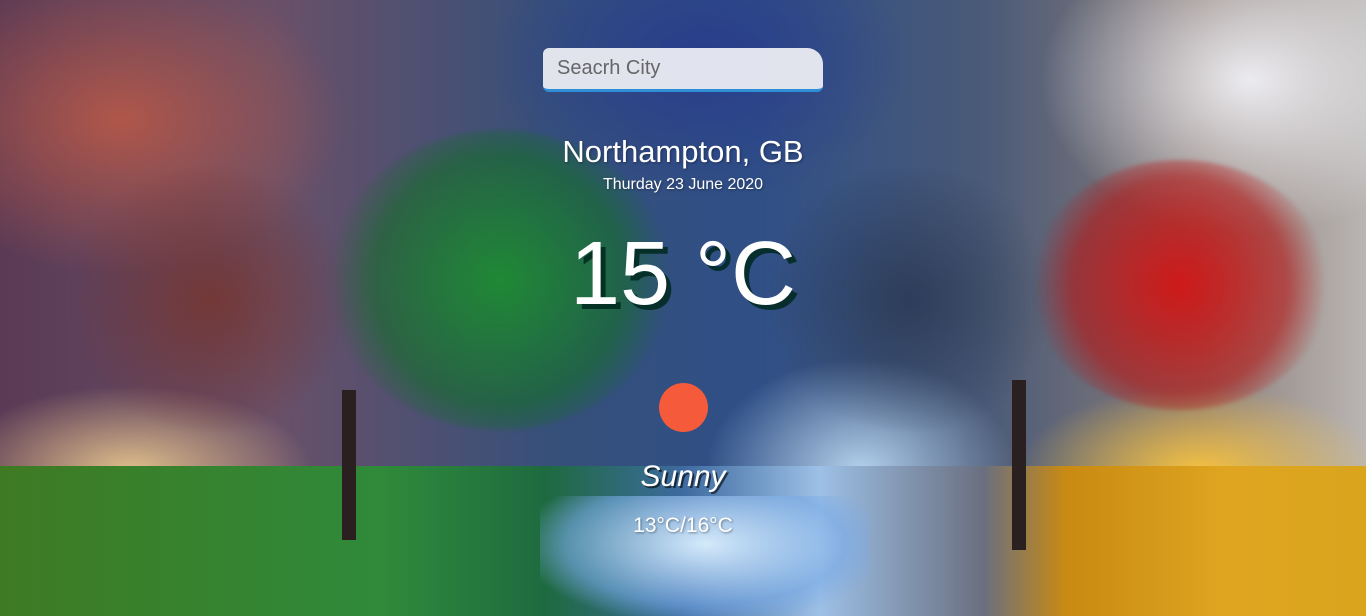  I want to click on search-box, so click(683, 70).